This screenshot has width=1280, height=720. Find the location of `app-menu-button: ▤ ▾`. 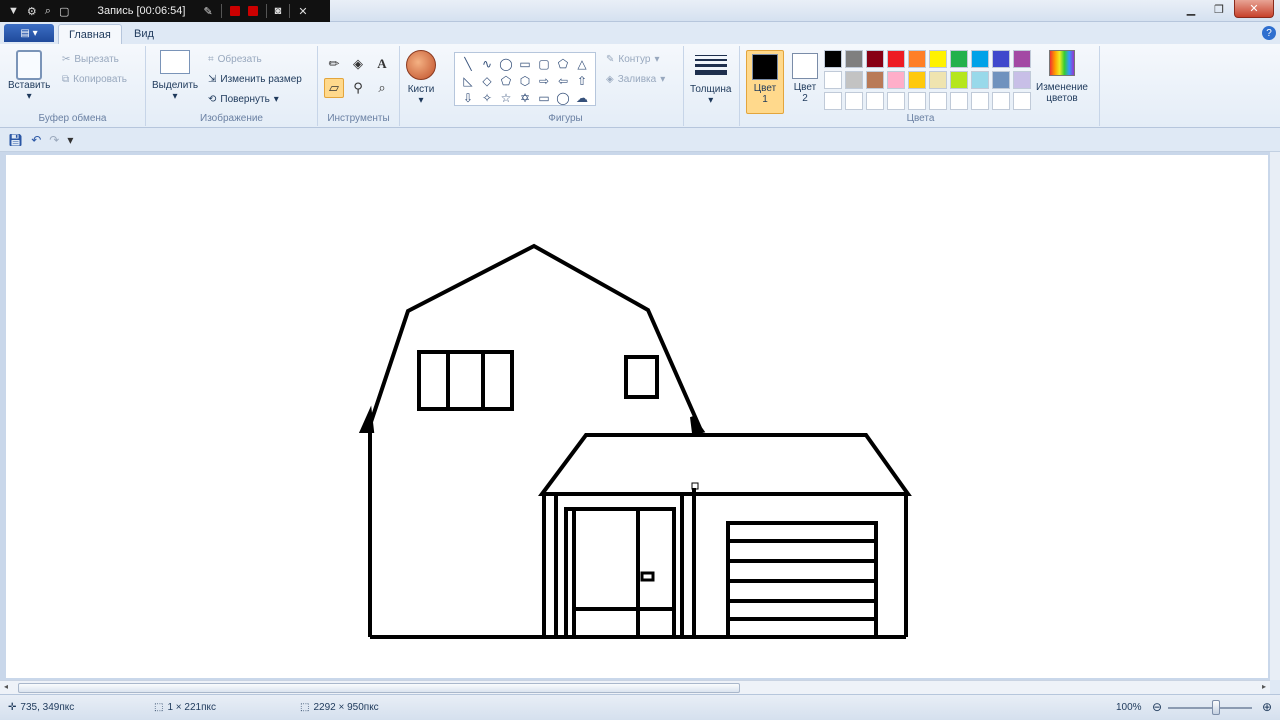

app-menu-button: ▤ ▾ is located at coordinates (29, 33).